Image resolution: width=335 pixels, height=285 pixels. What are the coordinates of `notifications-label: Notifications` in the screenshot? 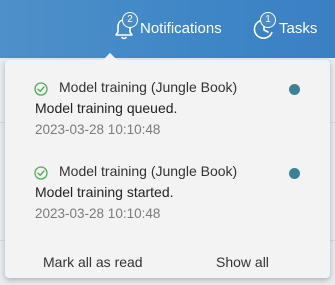 It's located at (181, 28).